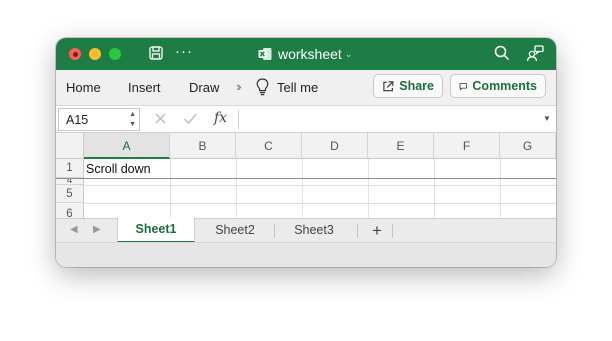 The width and height of the screenshot is (612, 341). Describe the element at coordinates (401, 146) in the screenshot. I see `column-header-e: E` at that location.